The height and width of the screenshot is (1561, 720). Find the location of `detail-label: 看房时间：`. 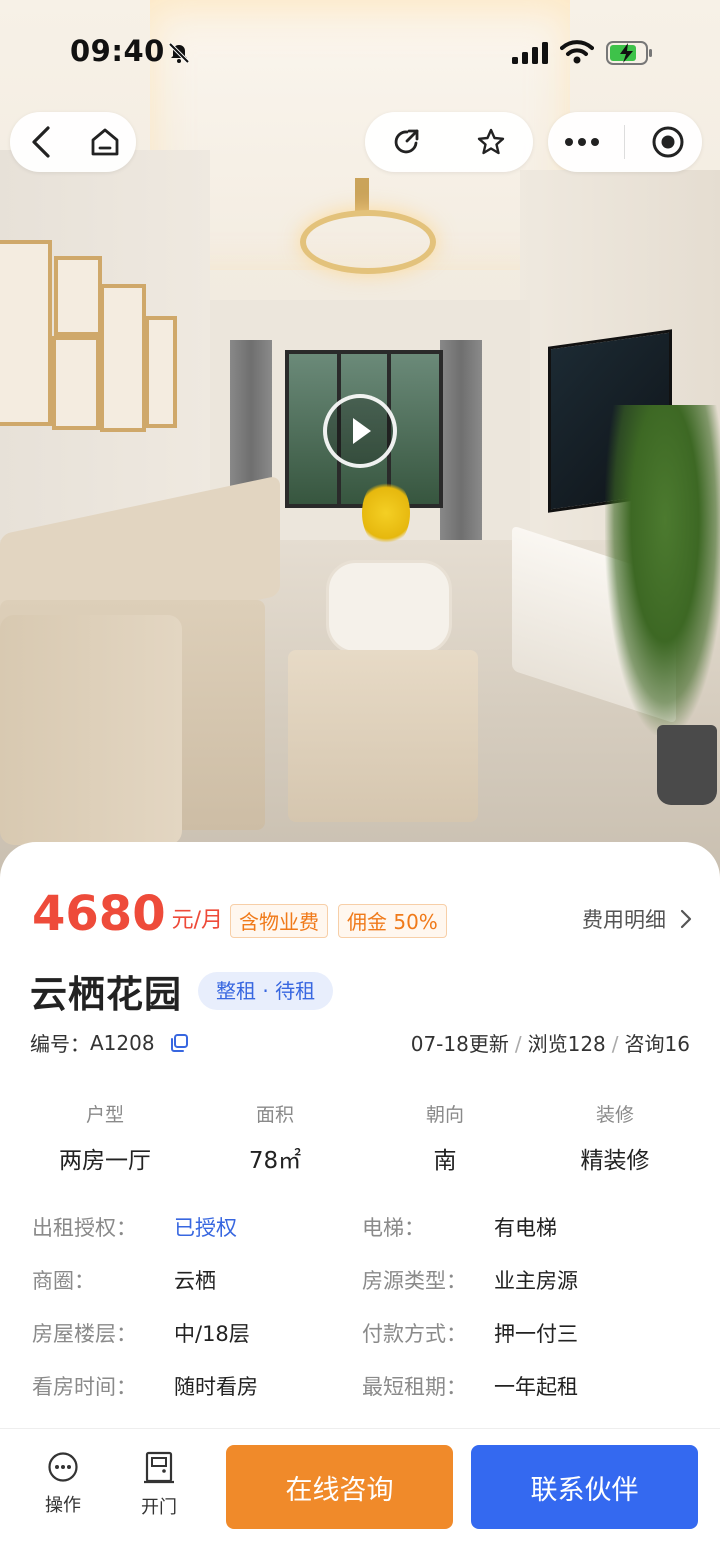

detail-label: 看房时间： is located at coordinates (84, 1387).